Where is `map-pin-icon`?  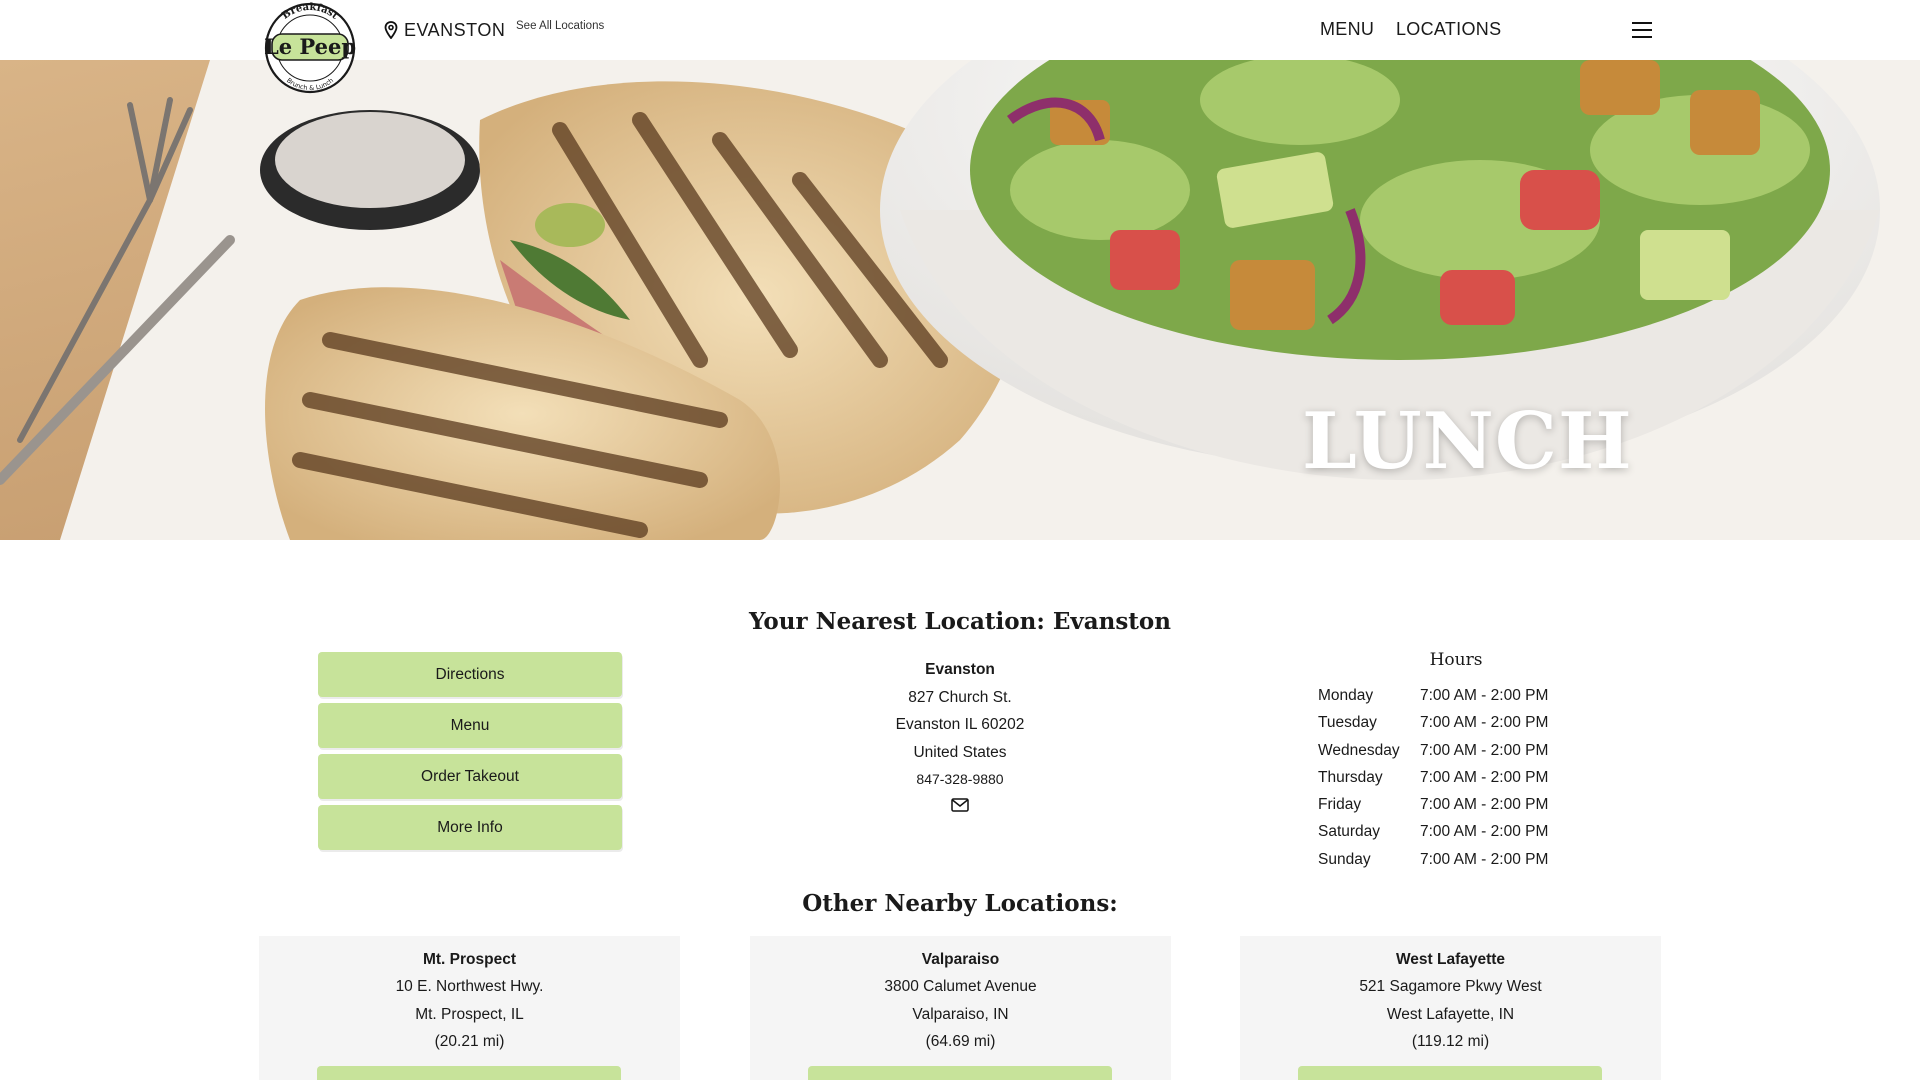
map-pin-icon is located at coordinates (391, 30).